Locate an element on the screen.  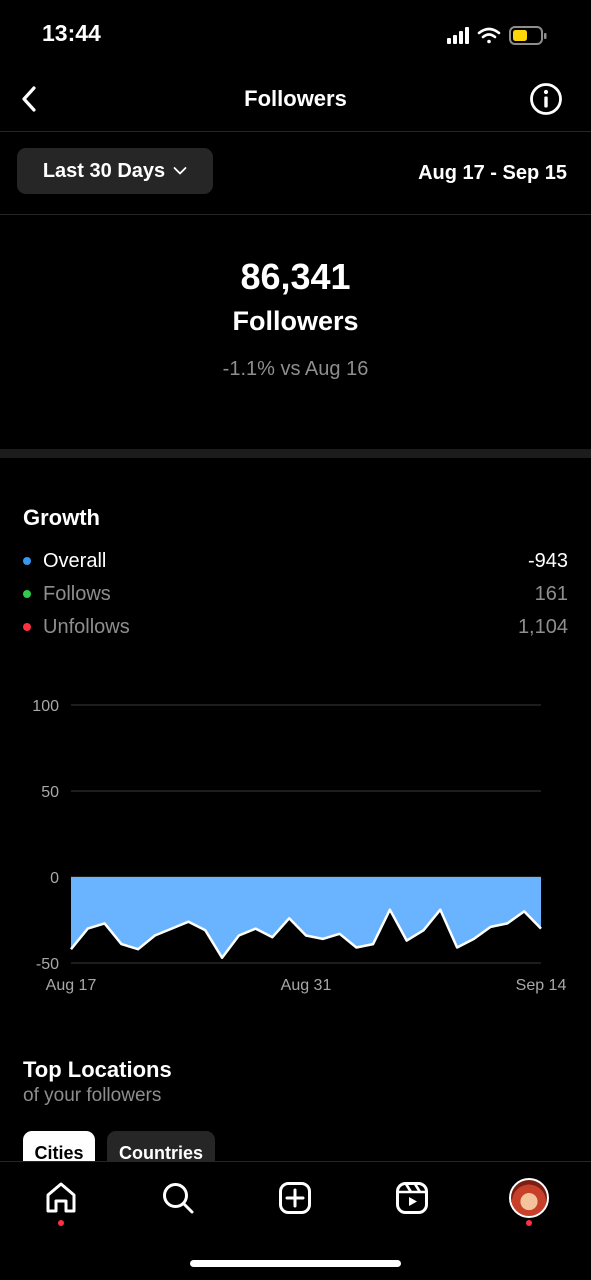
growth-row-label: Follows is located at coordinates (77, 593).